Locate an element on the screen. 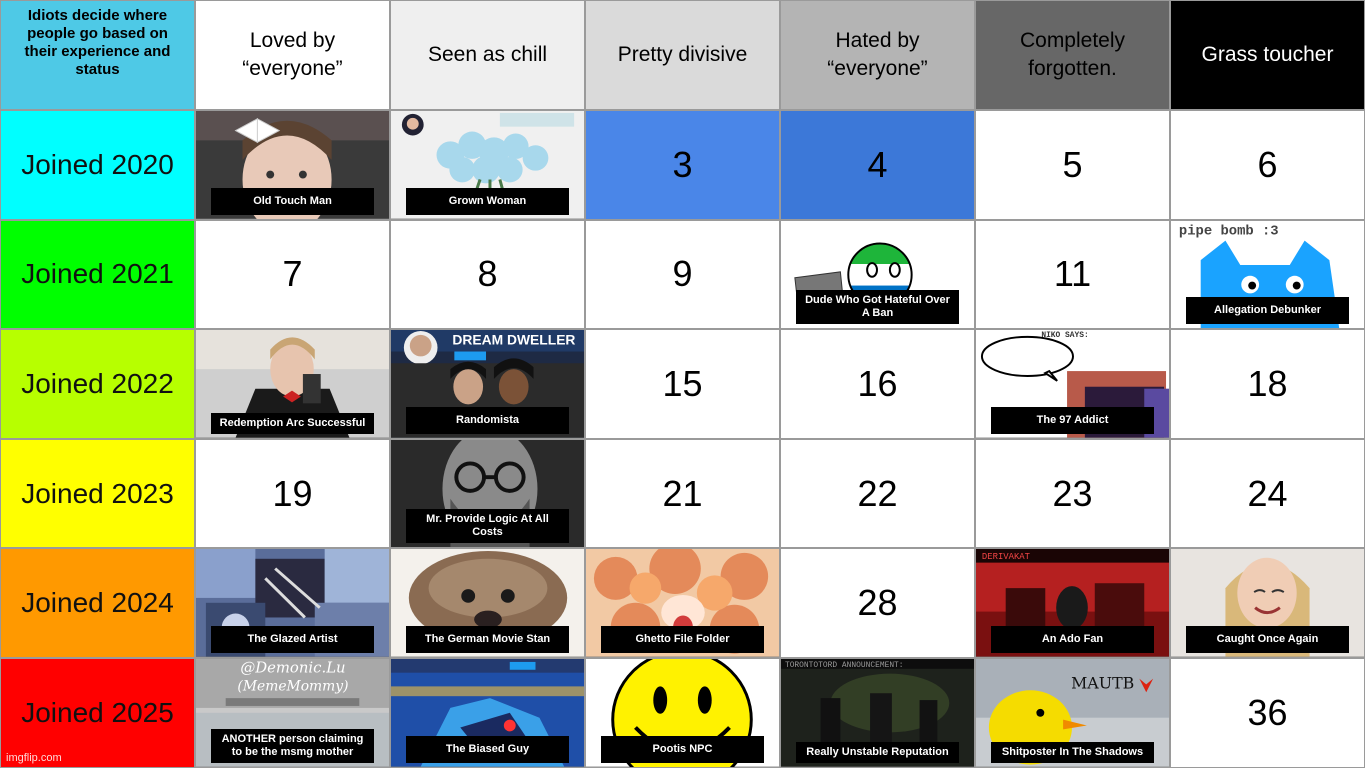 The height and width of the screenshot is (768, 1366). number-cell: 16 is located at coordinates (877, 384).